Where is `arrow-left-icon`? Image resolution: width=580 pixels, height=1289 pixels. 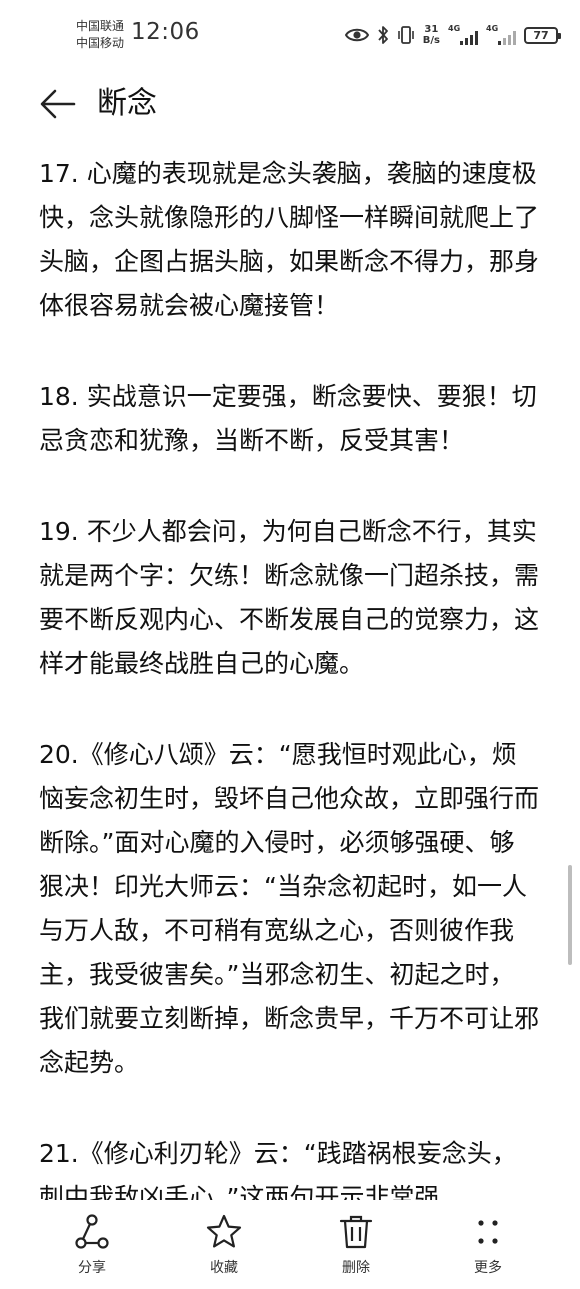 arrow-left-icon is located at coordinates (58, 104).